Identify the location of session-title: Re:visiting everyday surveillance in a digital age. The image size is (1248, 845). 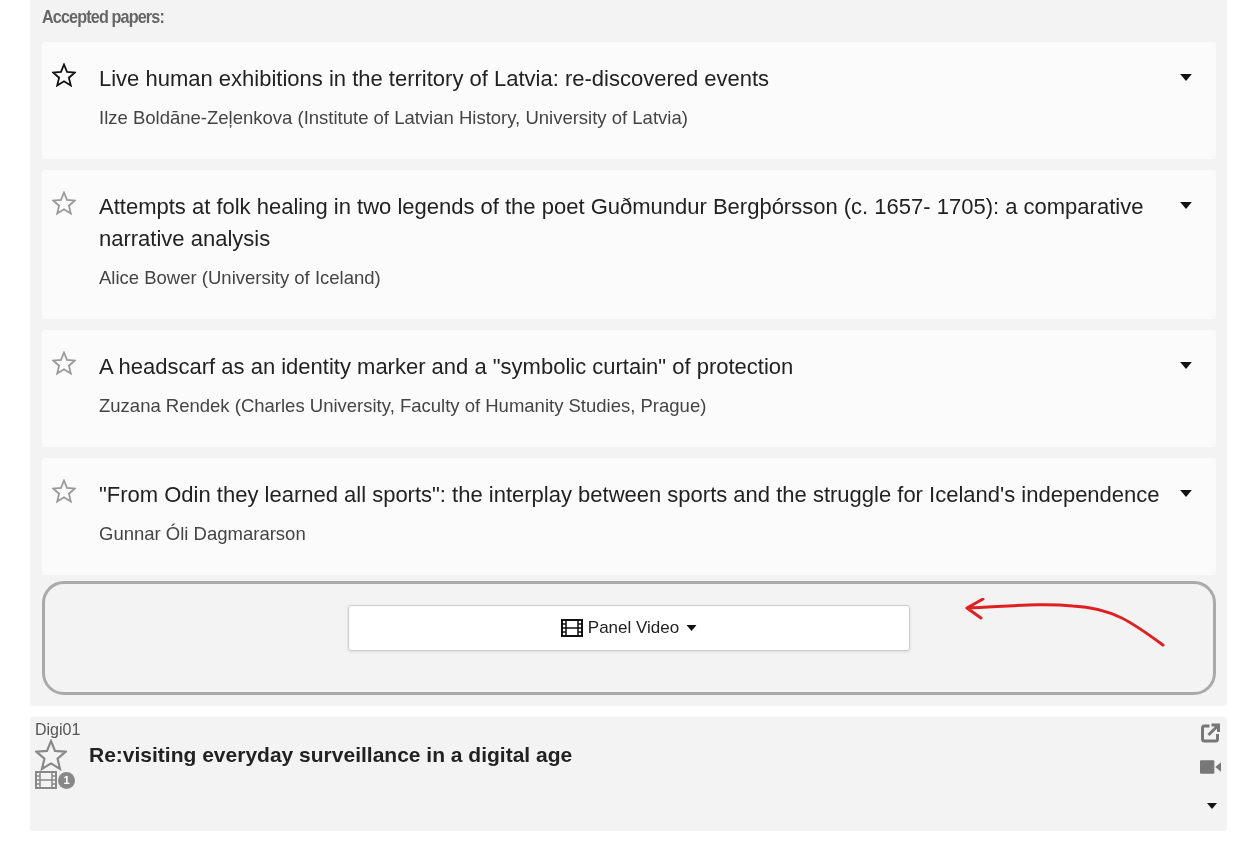
(331, 755).